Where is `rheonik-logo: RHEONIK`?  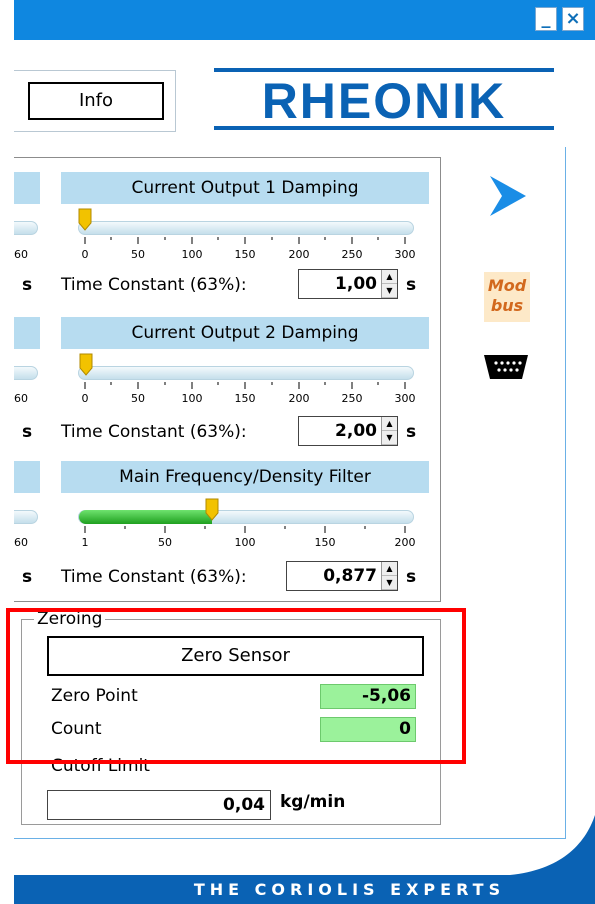
rheonik-logo: RHEONIK is located at coordinates (384, 99).